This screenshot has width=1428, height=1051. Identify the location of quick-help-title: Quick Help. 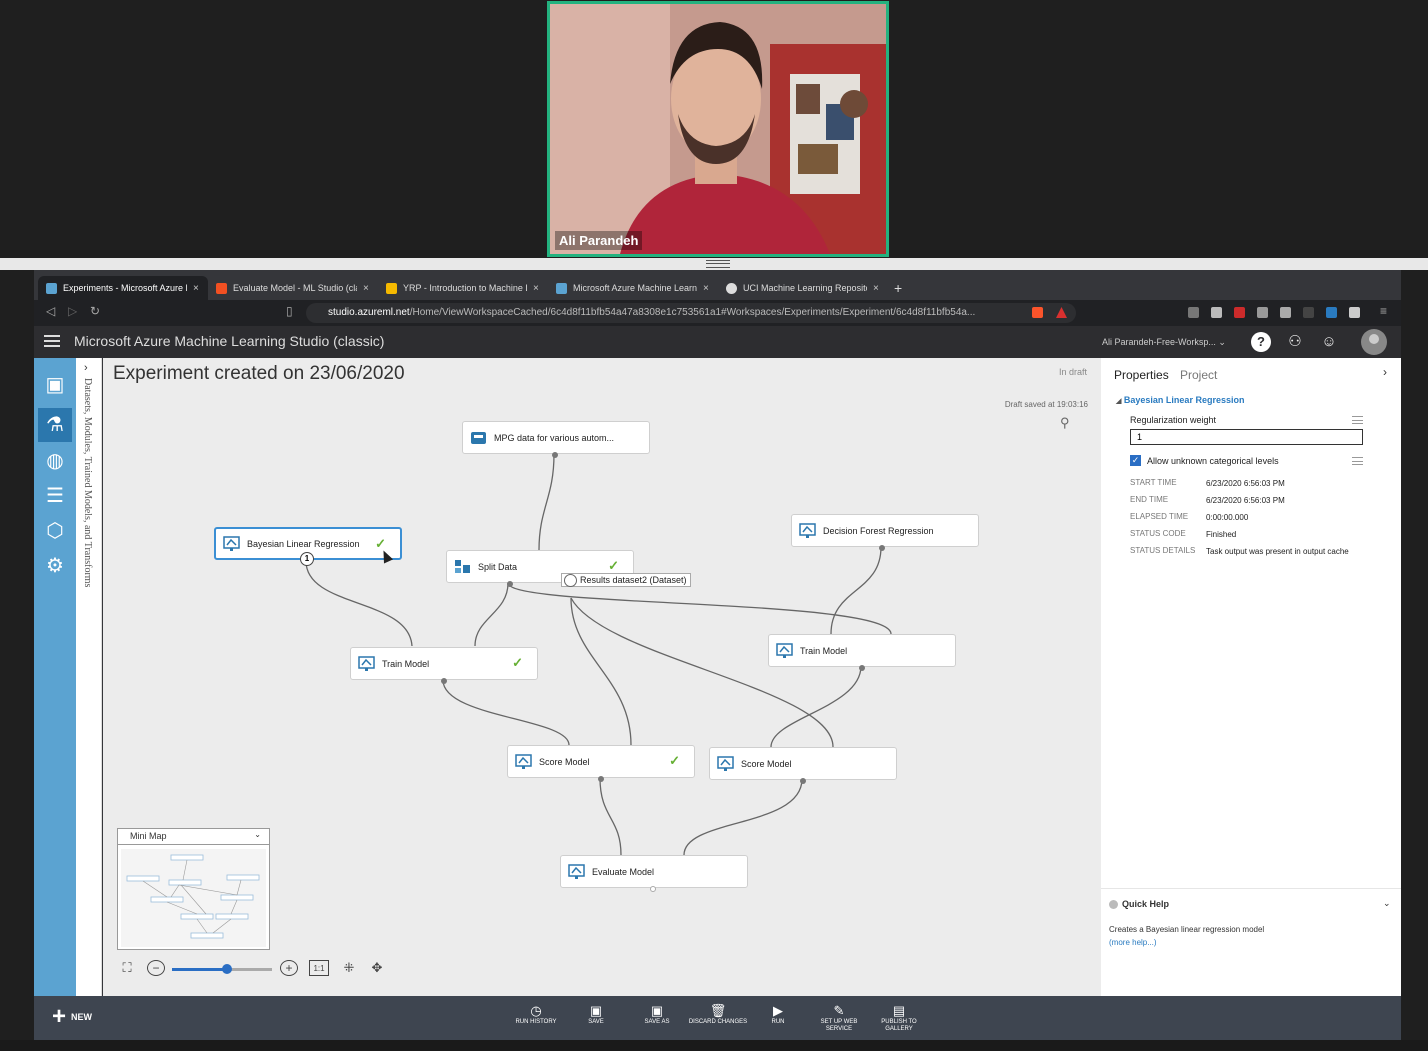
(1145, 904).